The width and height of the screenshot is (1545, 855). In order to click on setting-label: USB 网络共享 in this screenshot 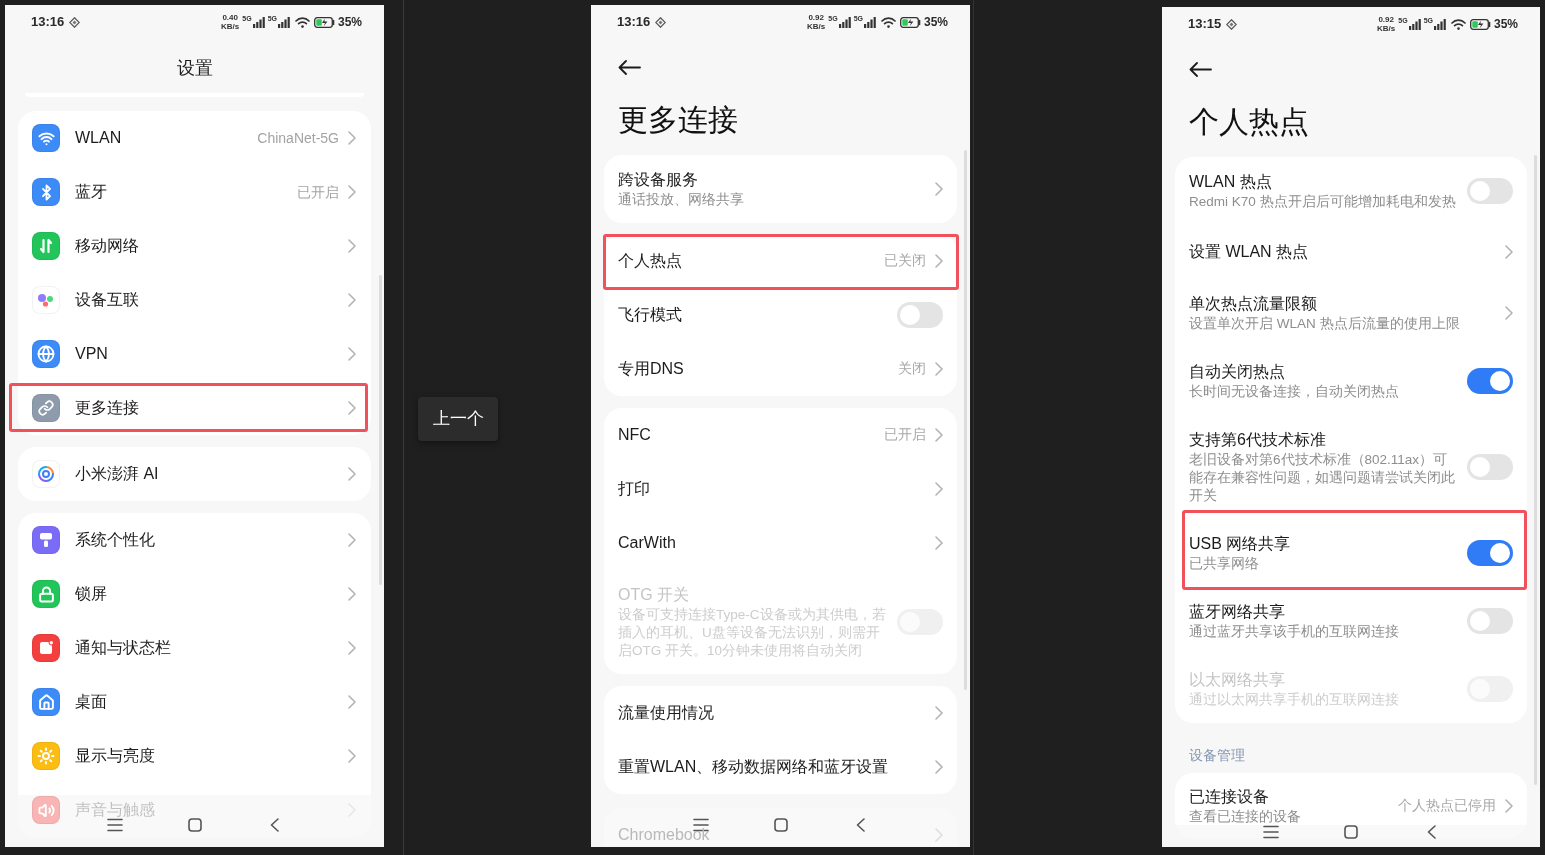, I will do `click(1240, 544)`.